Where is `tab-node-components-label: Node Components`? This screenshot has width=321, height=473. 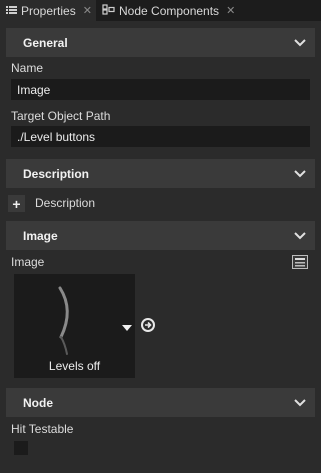 tab-node-components-label: Node Components is located at coordinates (169, 10).